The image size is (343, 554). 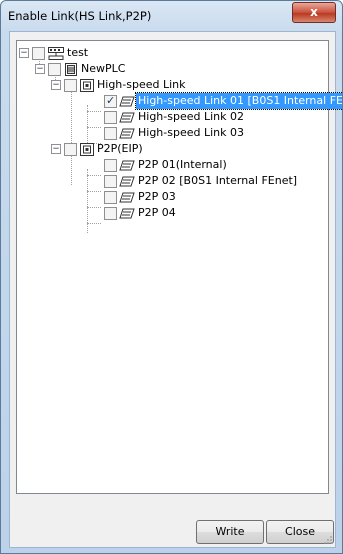 I want to click on tree-node-plc: − NewPLC, so click(x=167, y=69).